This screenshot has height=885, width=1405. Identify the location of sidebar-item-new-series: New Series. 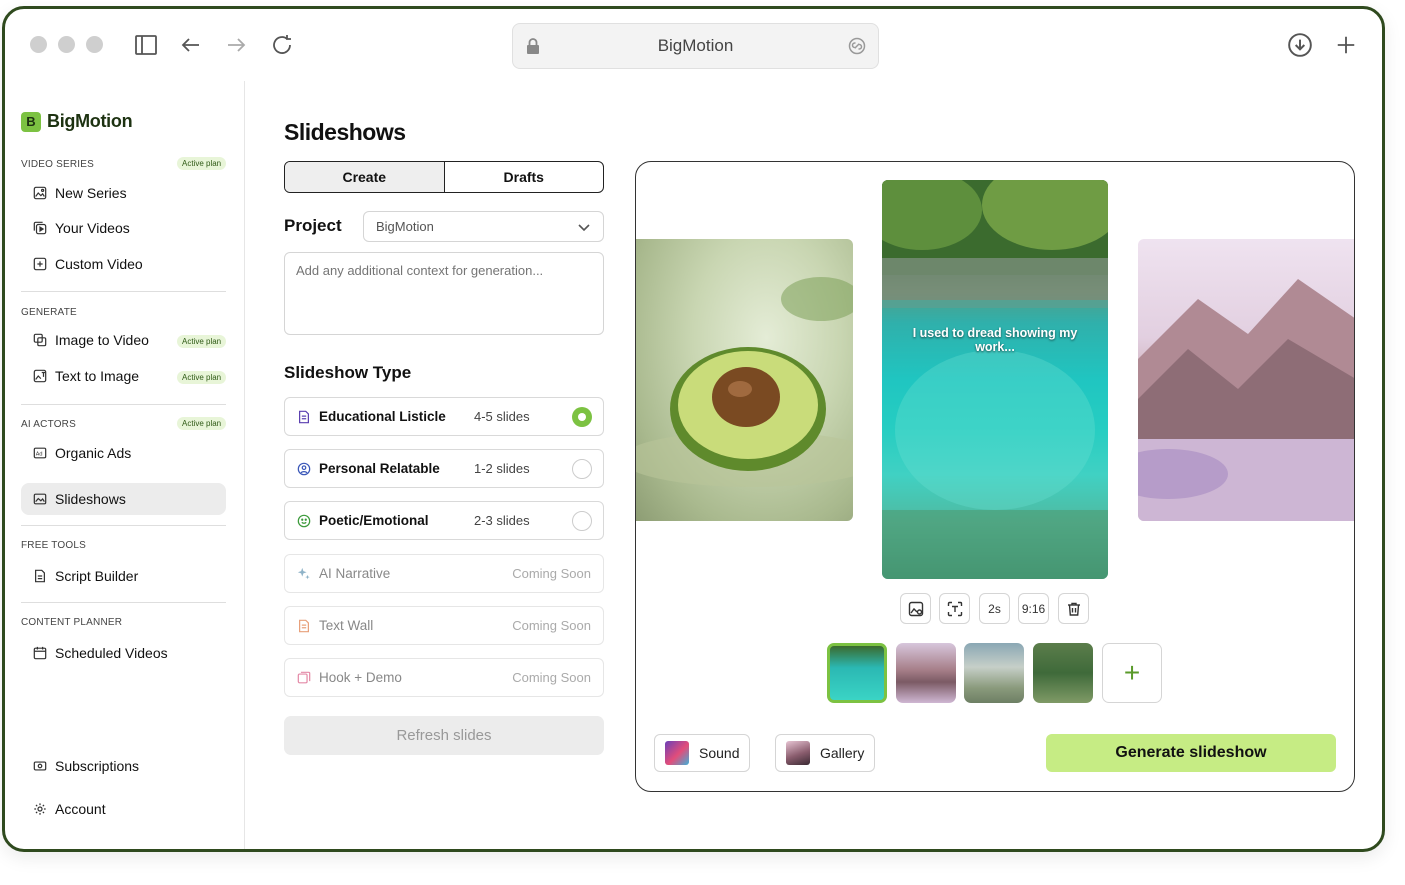
(123, 193).